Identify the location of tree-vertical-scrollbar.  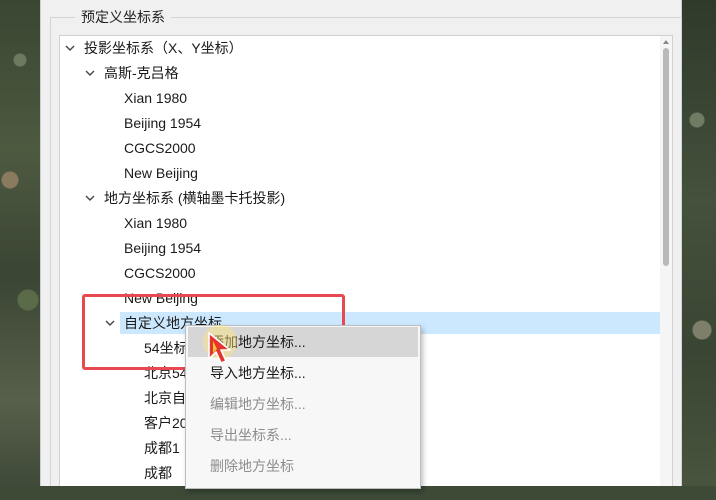
(666, 261).